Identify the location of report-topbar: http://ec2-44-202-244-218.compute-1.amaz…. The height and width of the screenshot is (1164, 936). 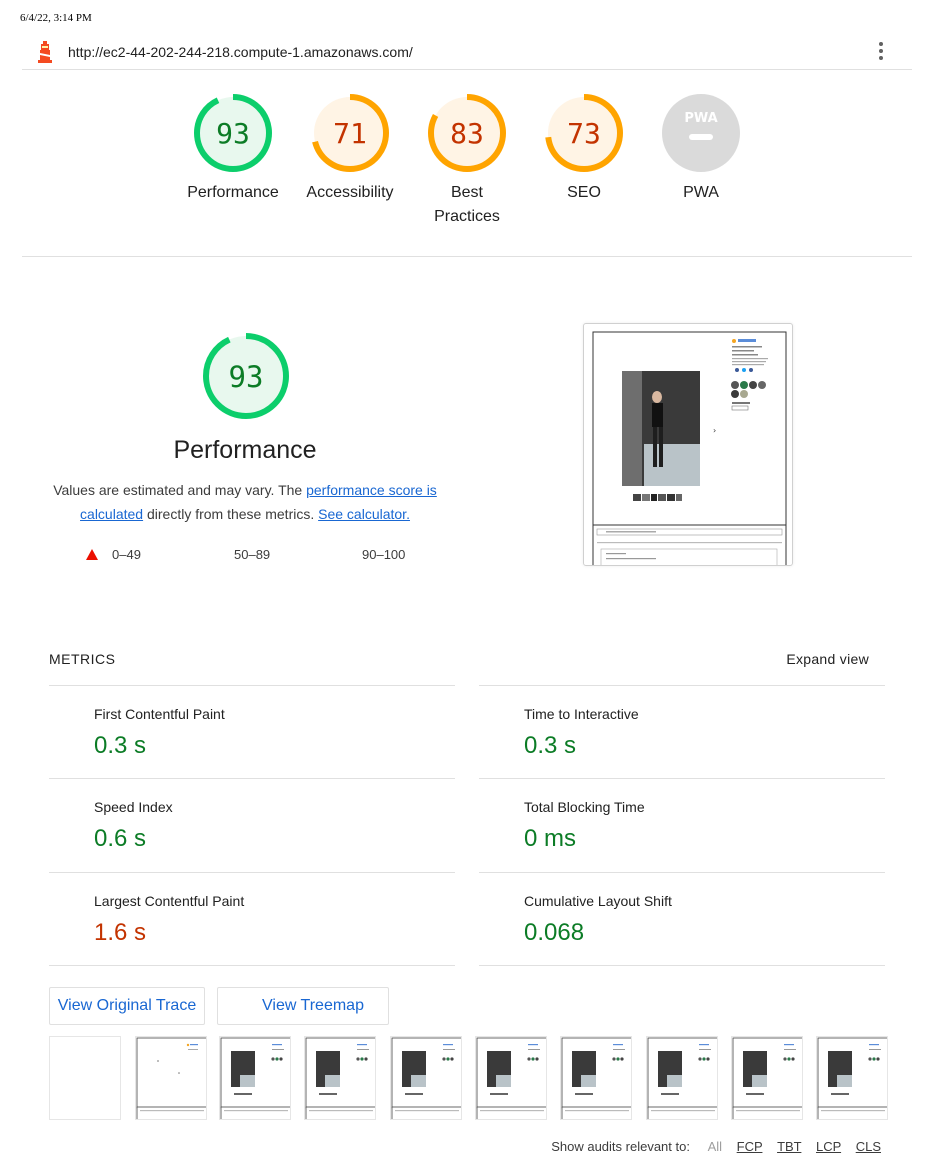
(467, 53).